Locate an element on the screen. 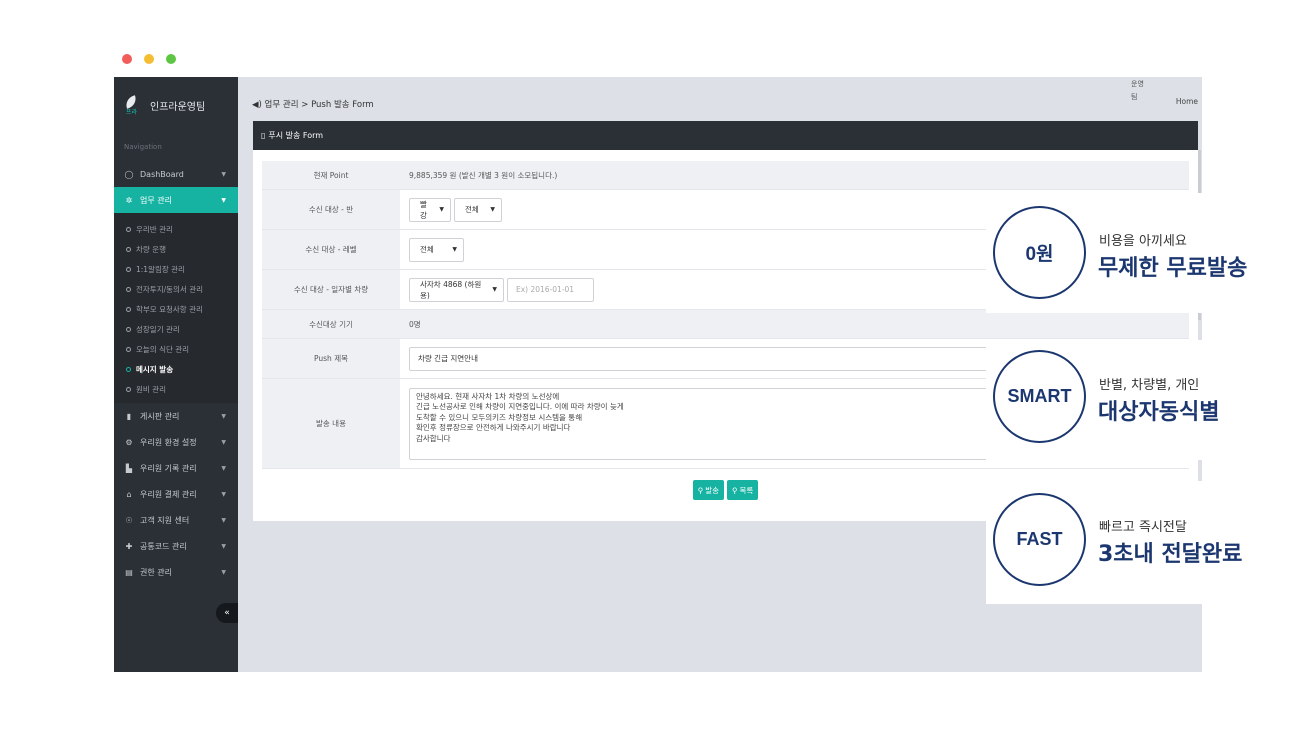 This screenshot has width=1300, height=750. sidebar-item-label: 우리원 결제 관리 is located at coordinates (168, 494).